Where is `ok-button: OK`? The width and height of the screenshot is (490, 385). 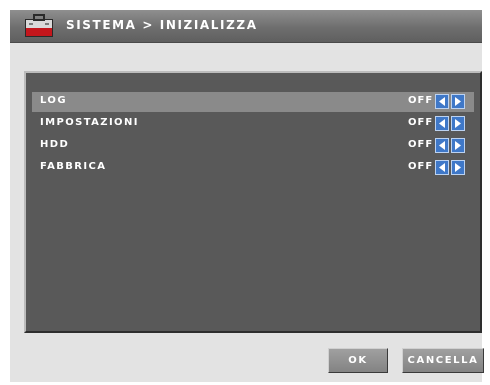
ok-button: OK is located at coordinates (358, 360).